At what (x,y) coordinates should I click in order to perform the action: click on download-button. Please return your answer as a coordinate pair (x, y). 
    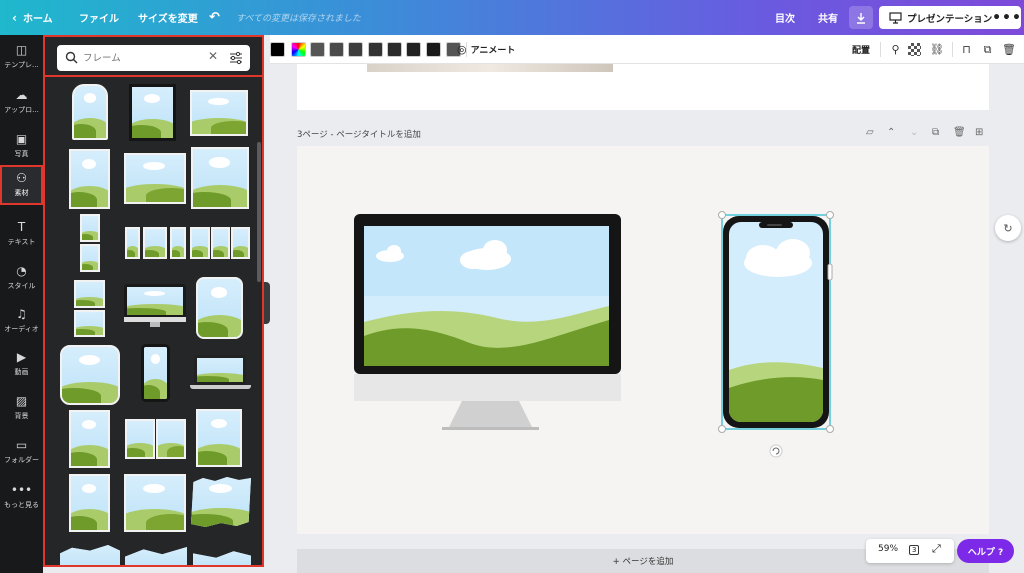
    Looking at the image, I should click on (861, 17).